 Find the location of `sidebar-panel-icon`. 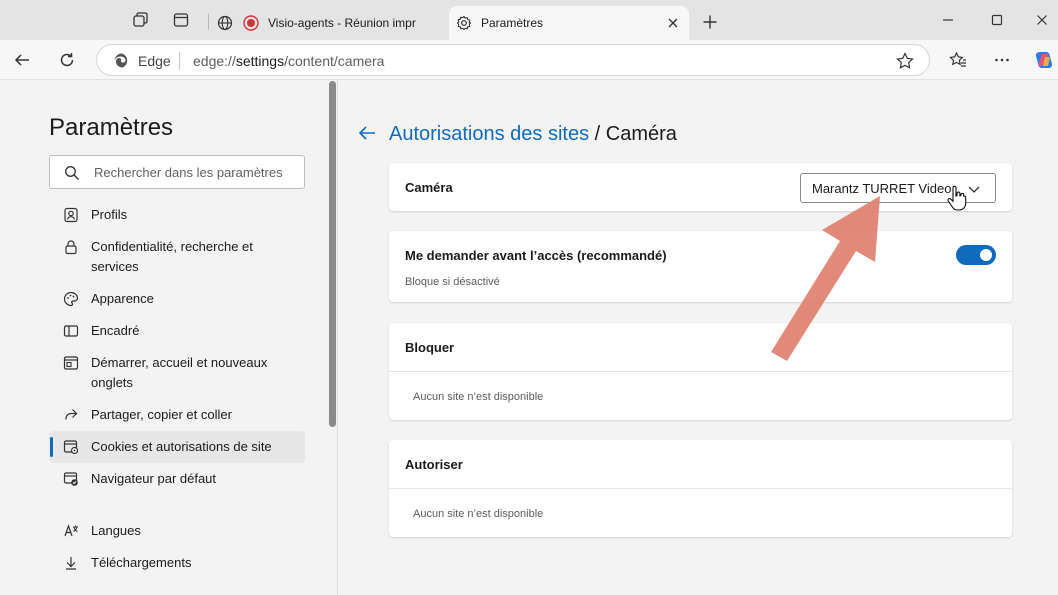

sidebar-panel-icon is located at coordinates (71, 331).